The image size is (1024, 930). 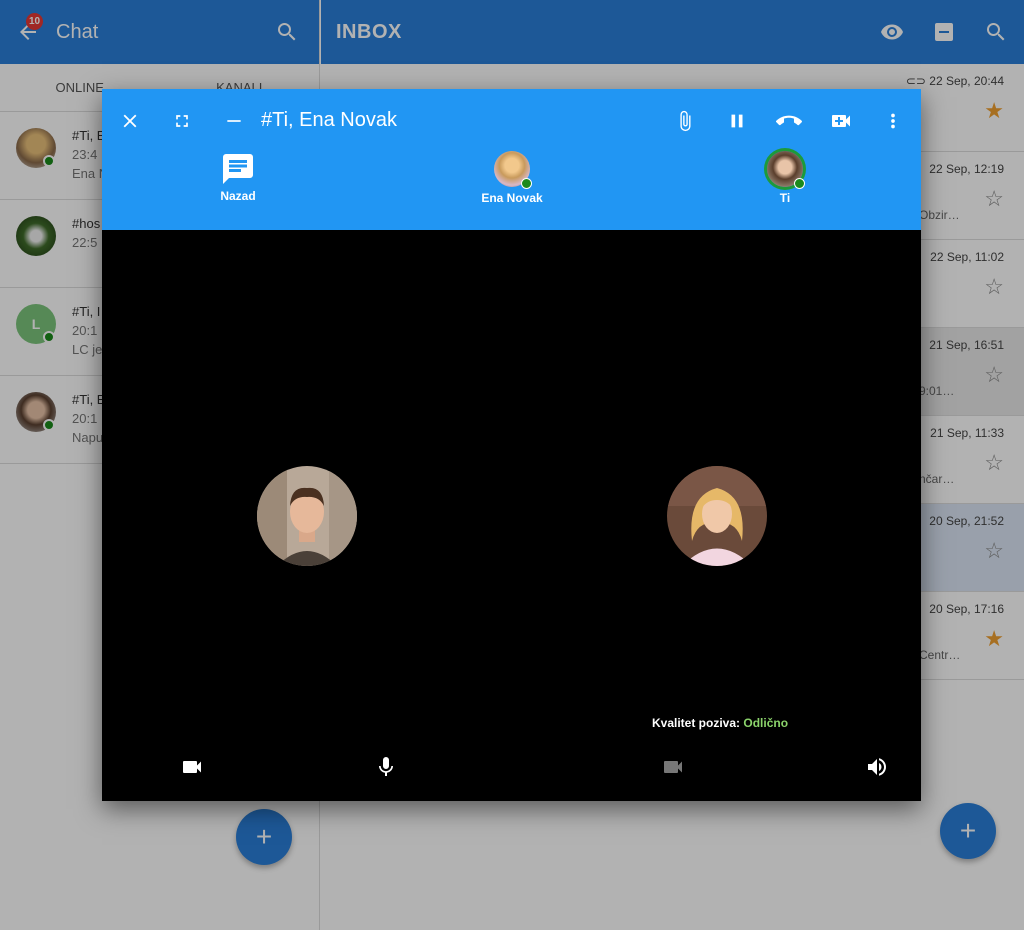 I want to click on close-button, so click(x=130, y=121).